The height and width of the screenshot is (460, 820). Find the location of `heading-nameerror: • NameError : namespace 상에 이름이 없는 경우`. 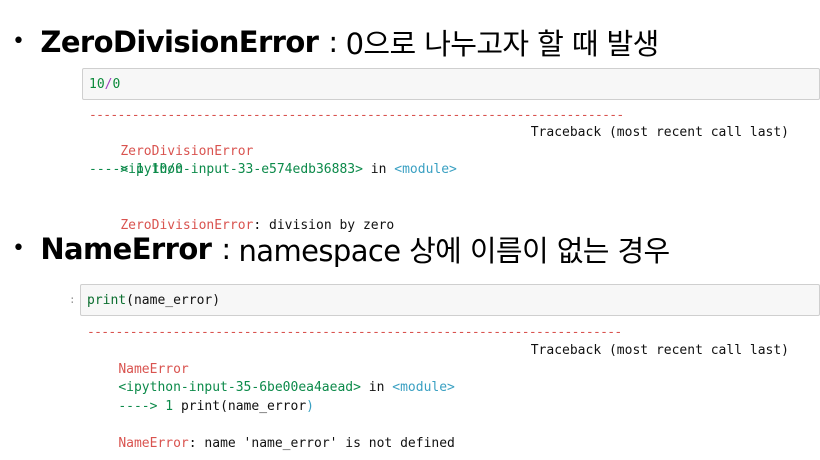

heading-nameerror: • NameError : namespace 상에 이름이 없는 경우 is located at coordinates (341, 249).